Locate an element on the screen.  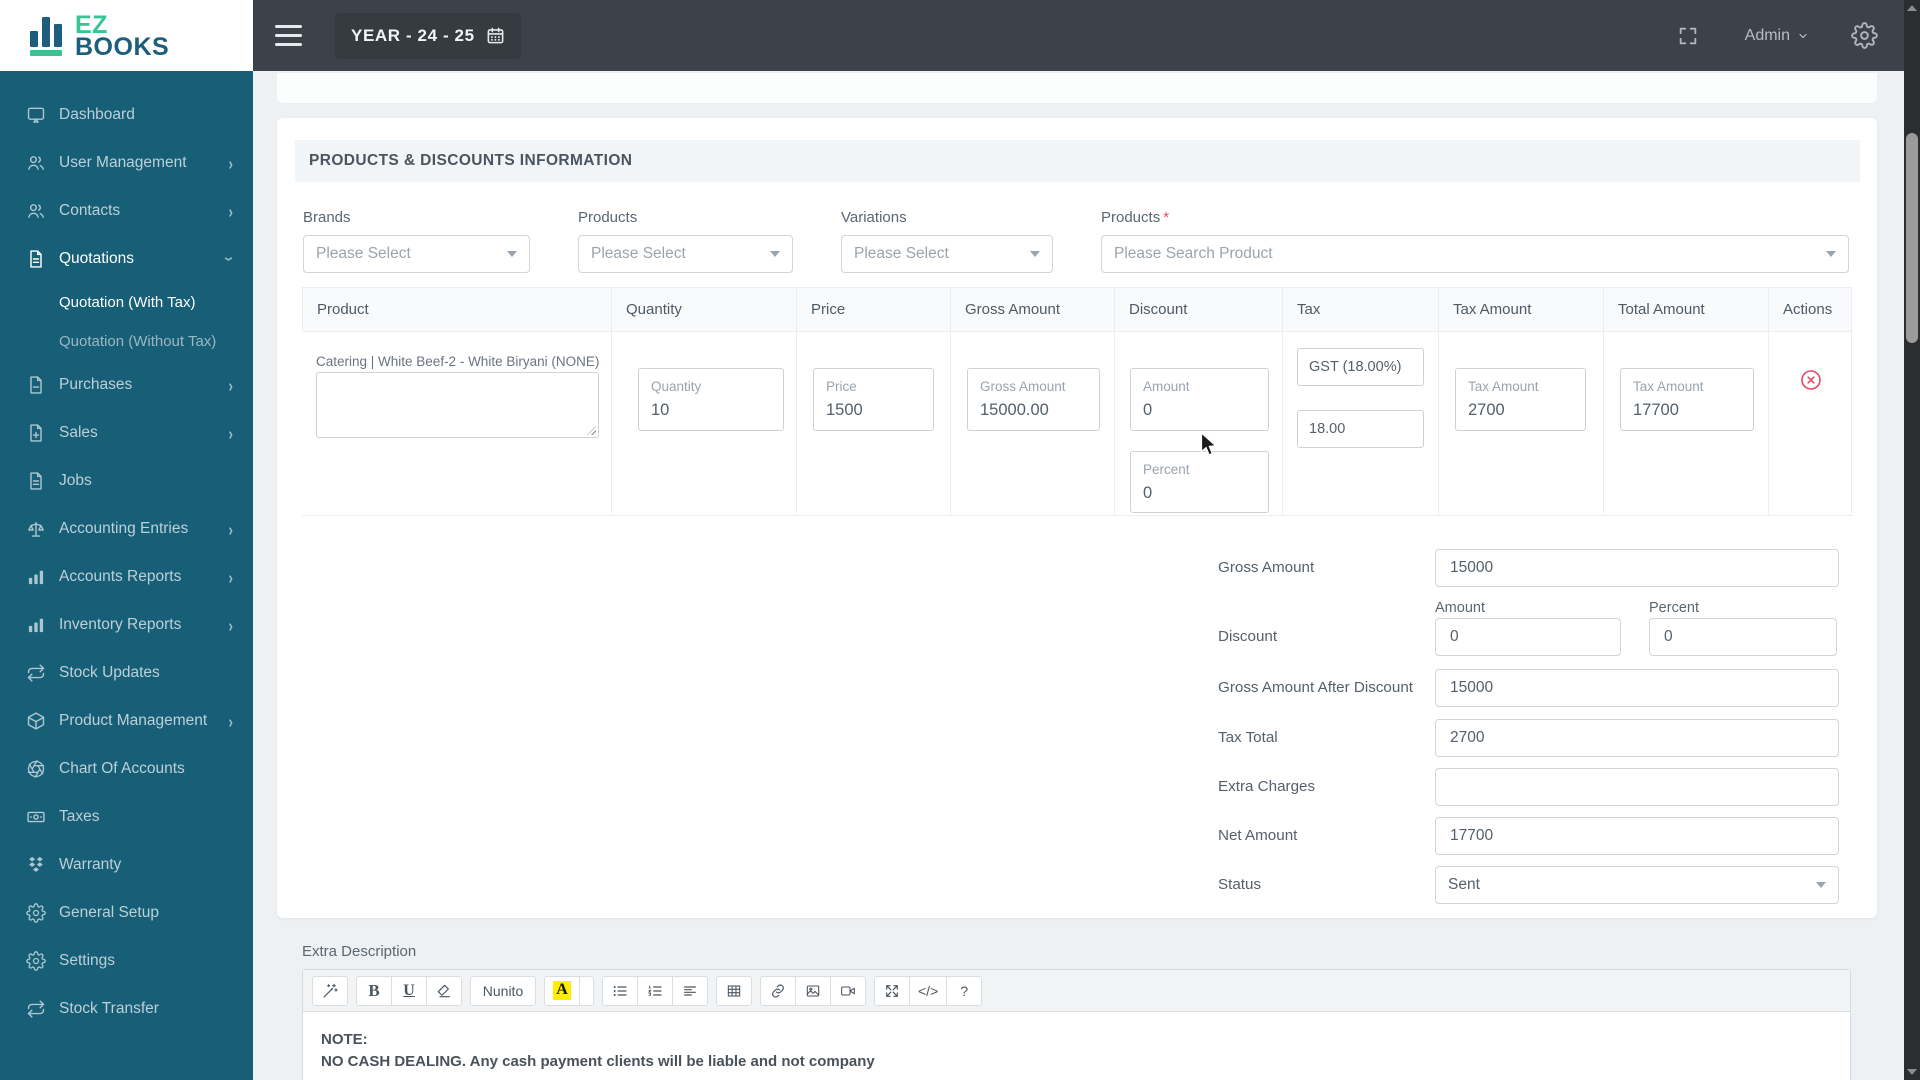
paragraph-align-button is located at coordinates (690, 990).